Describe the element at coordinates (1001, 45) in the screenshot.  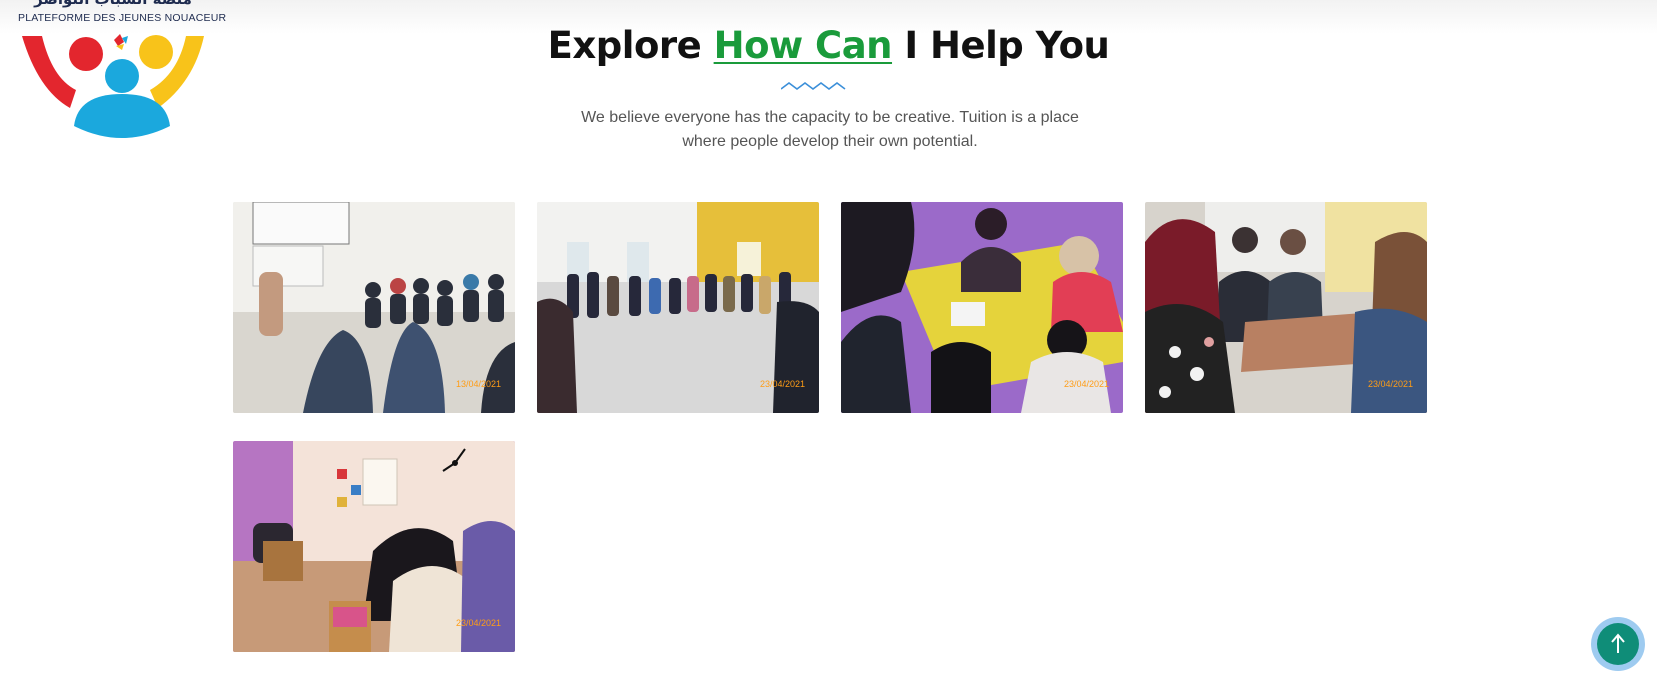
I see `title-end: I Help You` at that location.